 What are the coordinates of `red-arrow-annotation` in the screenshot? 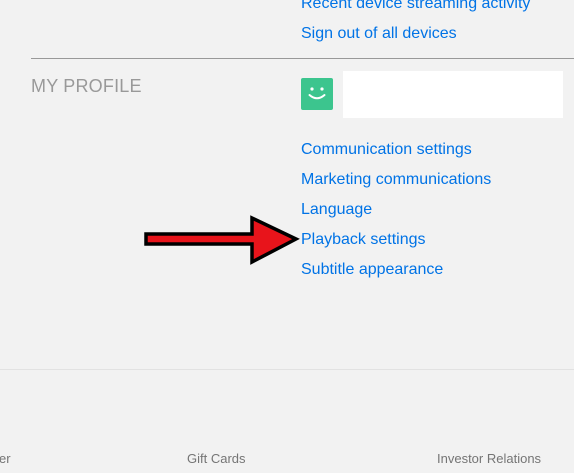 It's located at (222, 240).